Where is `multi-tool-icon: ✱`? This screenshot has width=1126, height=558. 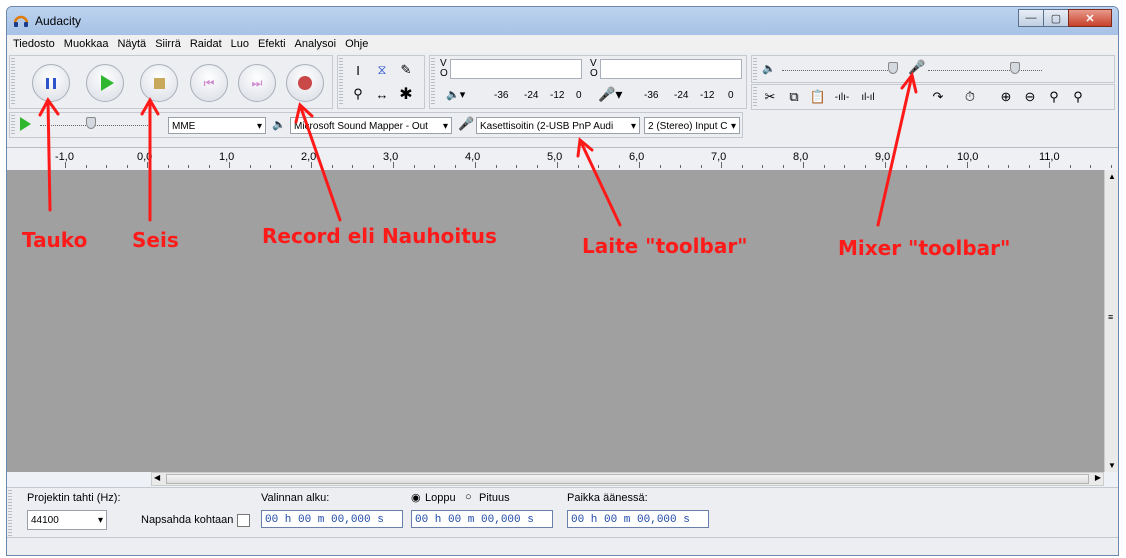
multi-tool-icon: ✱ is located at coordinates (406, 94).